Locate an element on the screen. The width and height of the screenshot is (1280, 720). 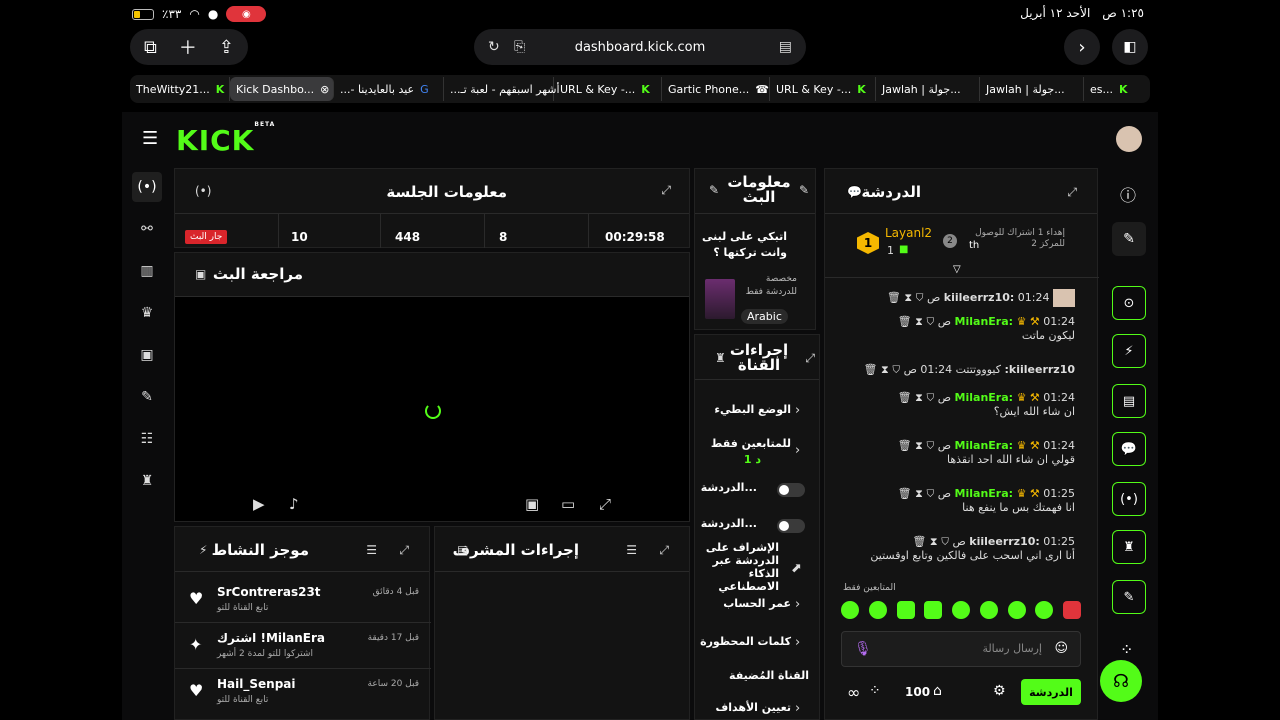
action-row: القناة المُضيفة is located at coordinates (758, 679).